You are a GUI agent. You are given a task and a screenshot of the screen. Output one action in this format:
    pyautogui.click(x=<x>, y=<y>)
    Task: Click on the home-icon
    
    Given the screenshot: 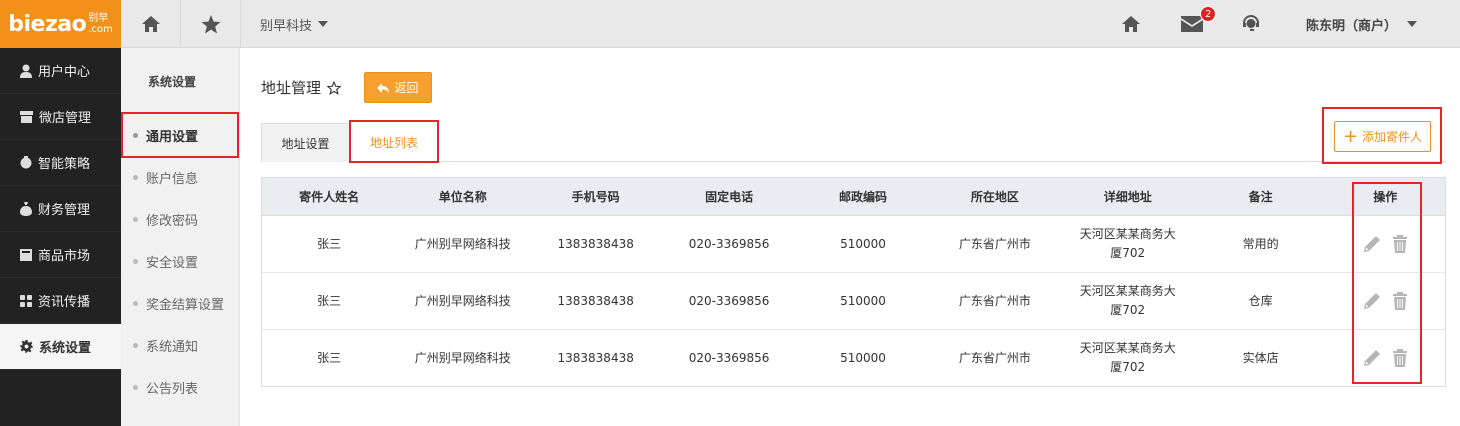 What is the action you would take?
    pyautogui.click(x=1131, y=24)
    